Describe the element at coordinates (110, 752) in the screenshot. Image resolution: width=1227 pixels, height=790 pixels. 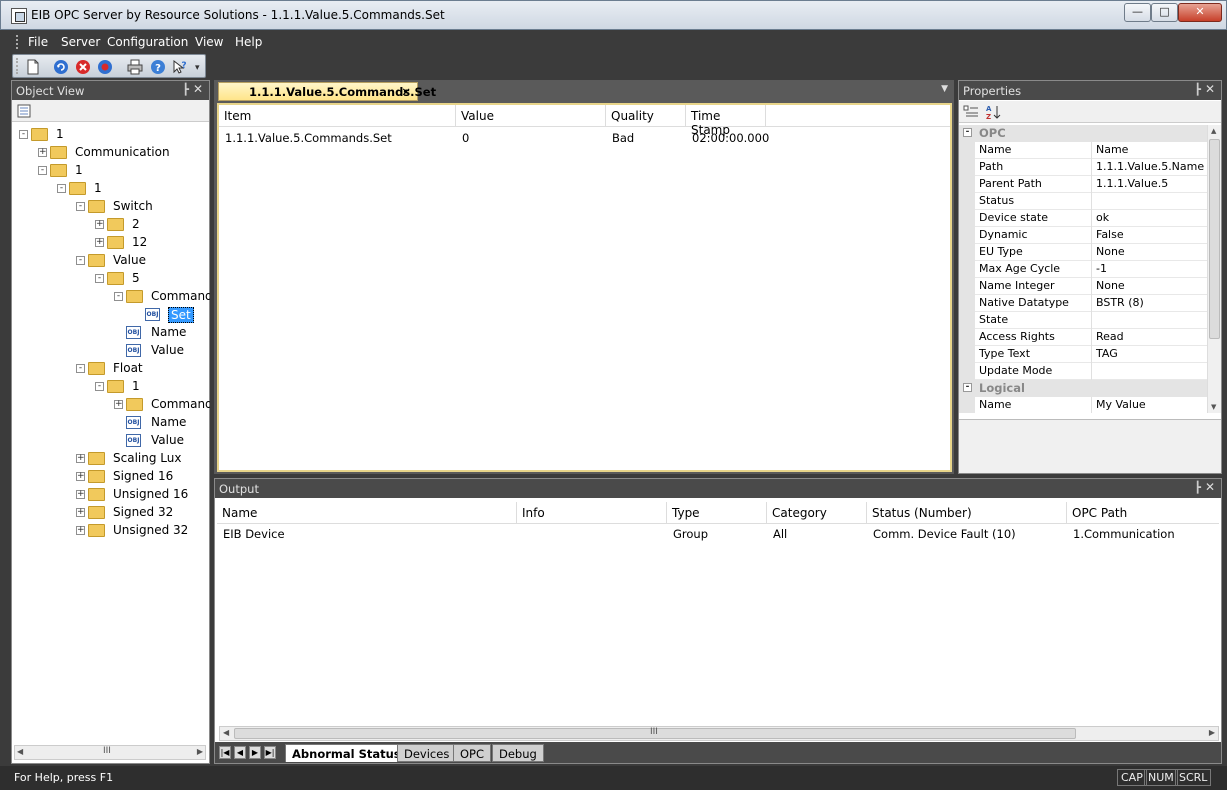
I see `tree-horizontal-scrollbar: ◀ III ▶` at that location.